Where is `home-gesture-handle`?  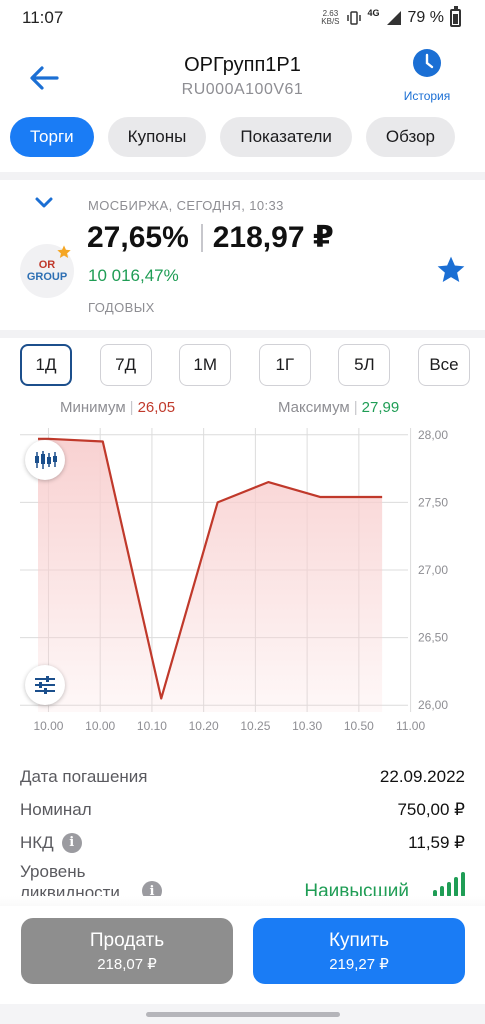 home-gesture-handle is located at coordinates (243, 1014).